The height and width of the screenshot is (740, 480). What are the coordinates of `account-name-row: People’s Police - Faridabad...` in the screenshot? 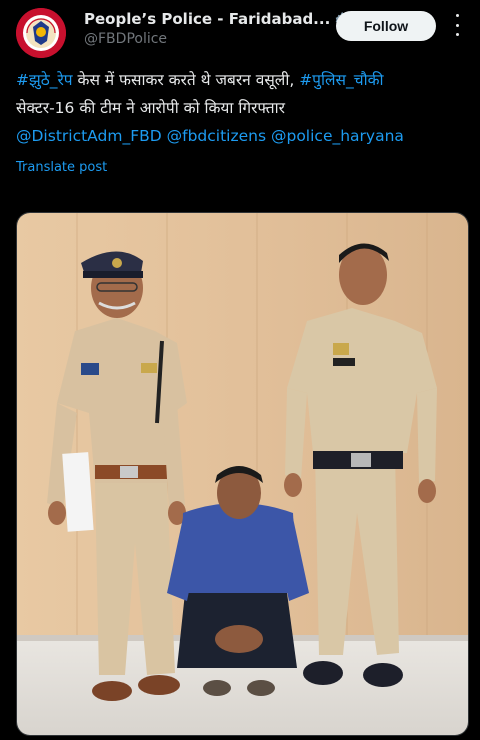 It's located at (217, 19).